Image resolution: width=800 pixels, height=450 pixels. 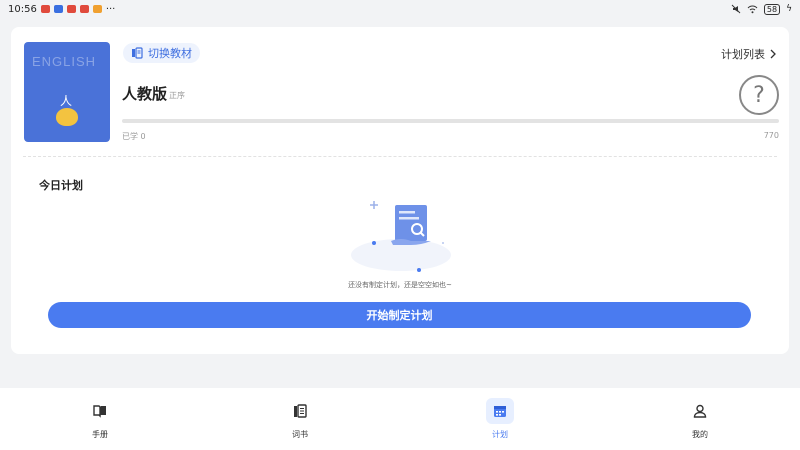 I want to click on nav-item-wordbook: 词书, so click(x=300, y=419).